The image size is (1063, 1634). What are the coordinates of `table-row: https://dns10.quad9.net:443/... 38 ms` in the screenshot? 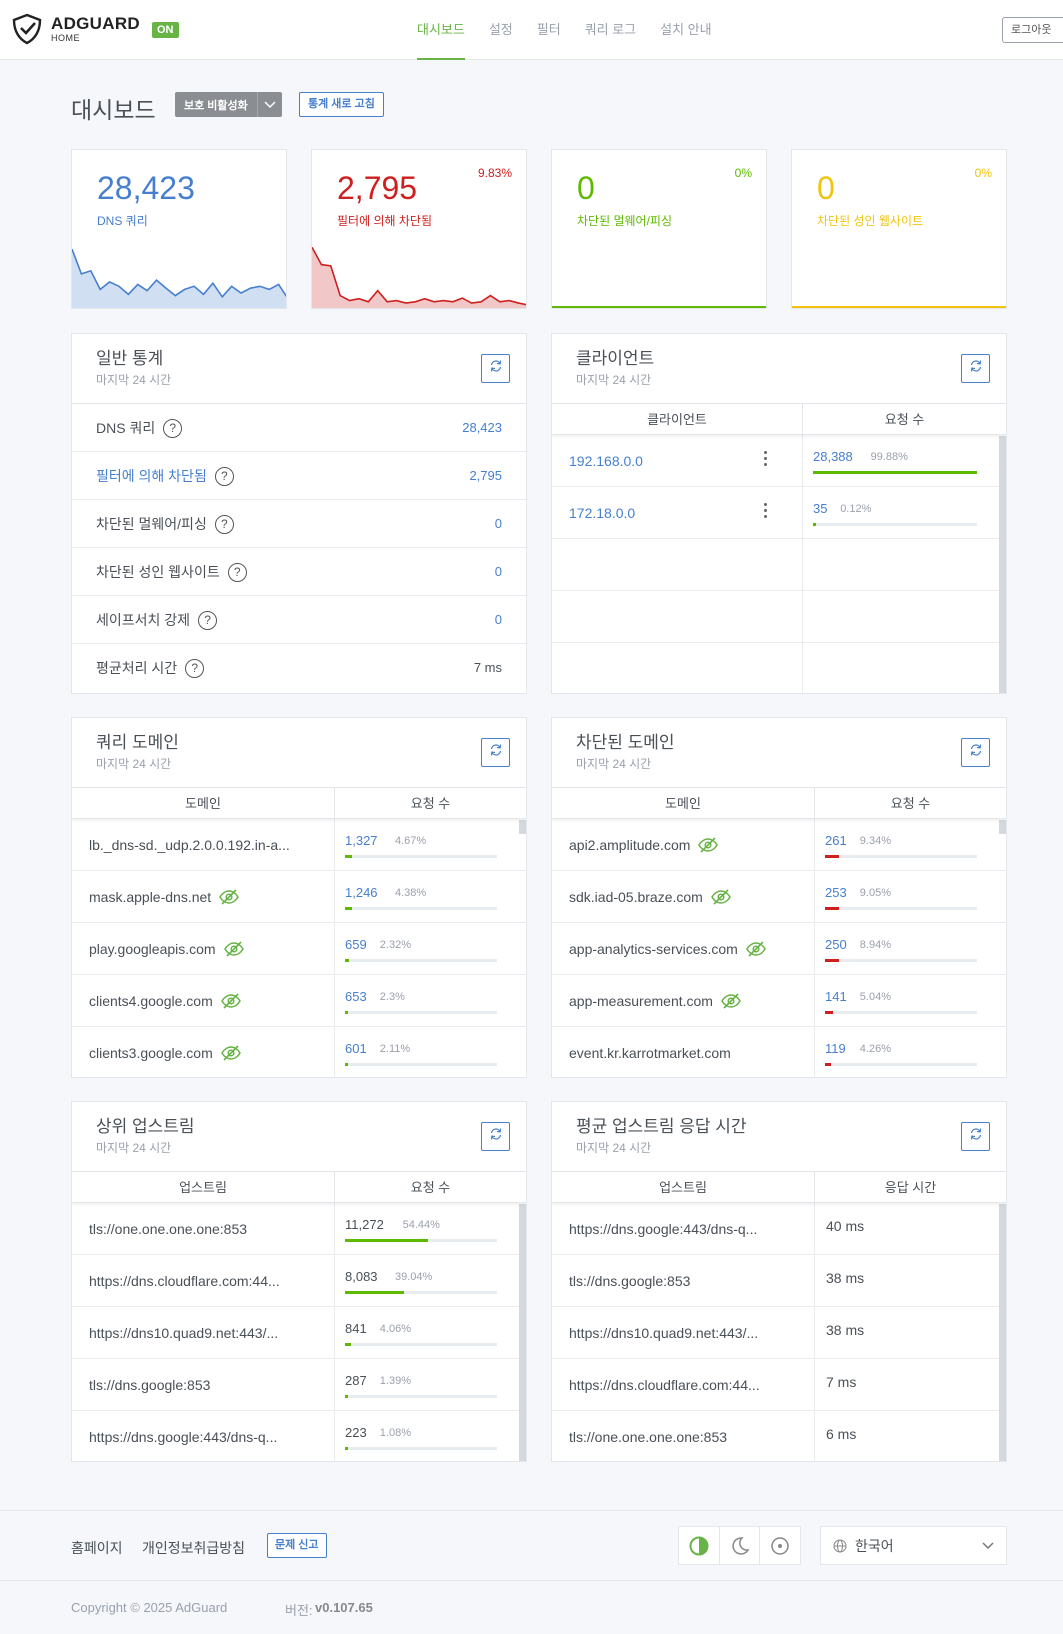 It's located at (779, 1333).